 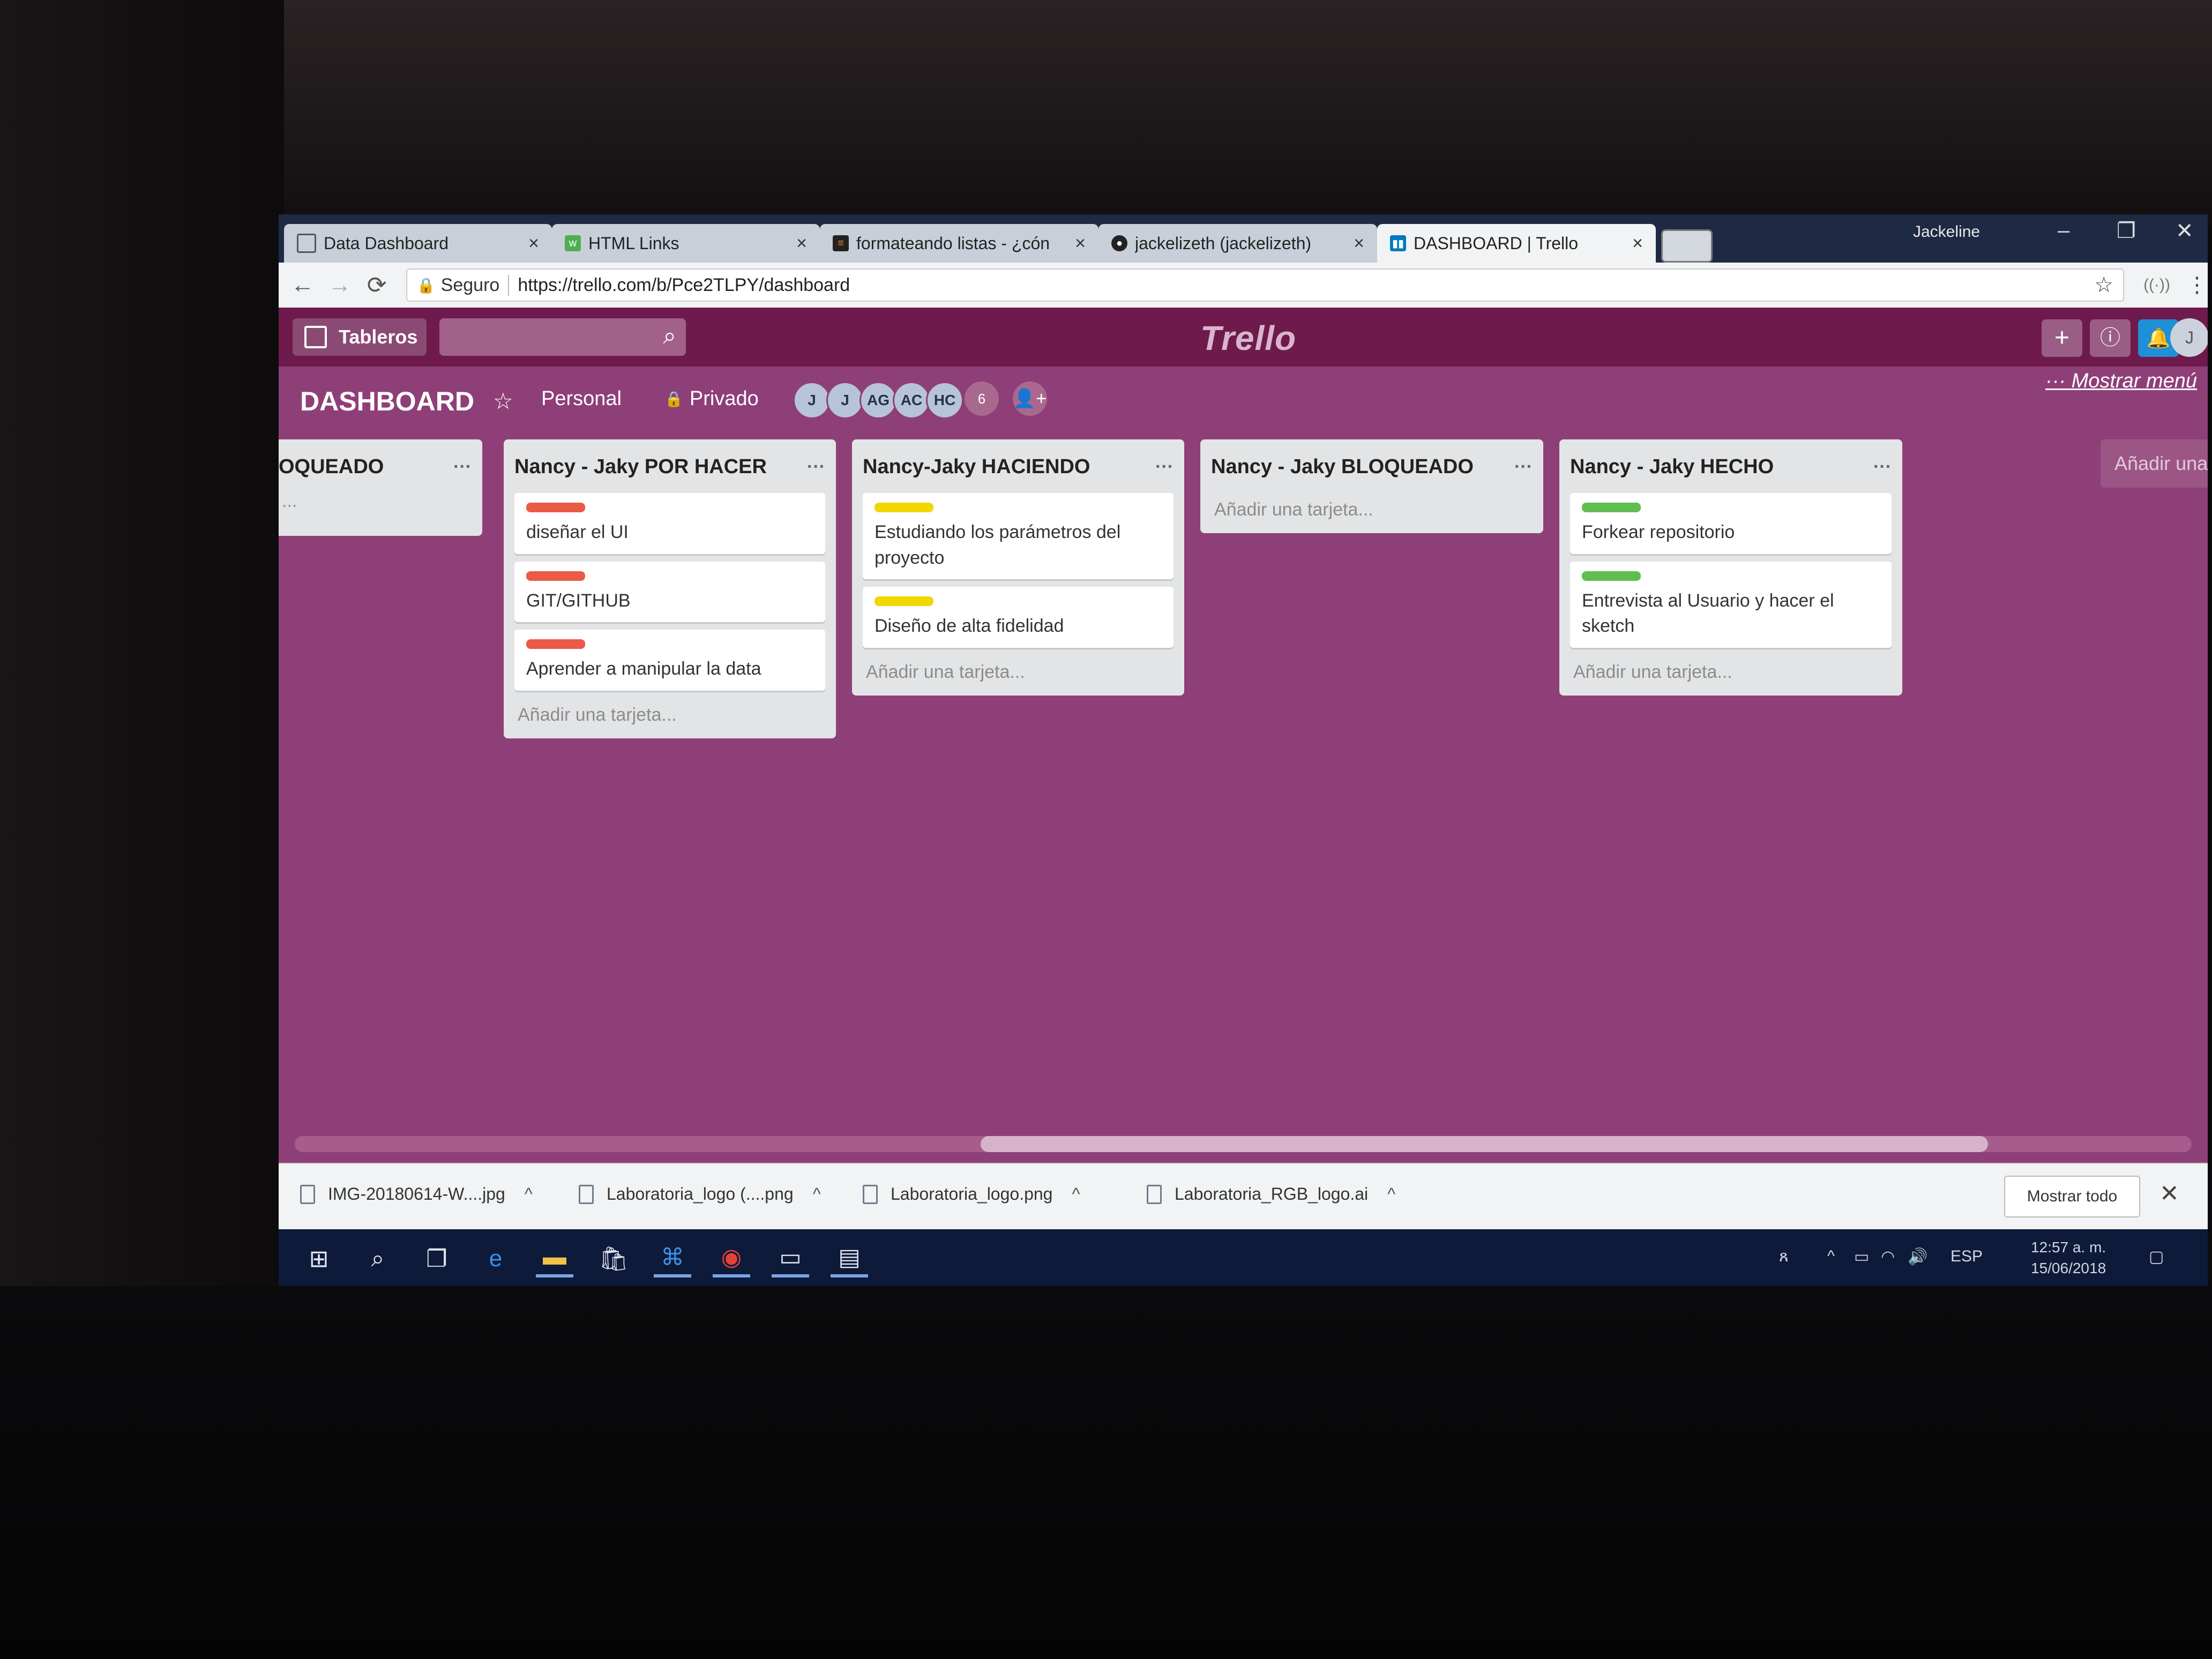 What do you see at coordinates (669, 523) in the screenshot?
I see `card: diseñar el UI` at bounding box center [669, 523].